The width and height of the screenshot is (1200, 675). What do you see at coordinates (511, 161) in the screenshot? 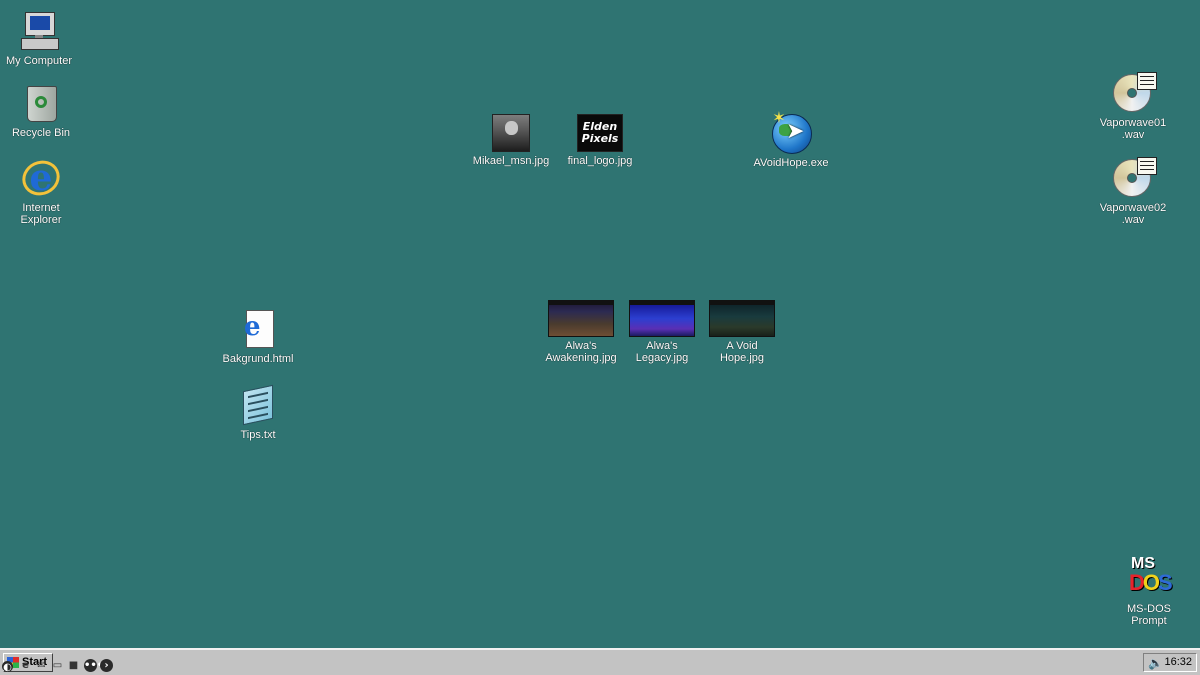
I see `icon-label: Mikael_msn.jpg` at bounding box center [511, 161].